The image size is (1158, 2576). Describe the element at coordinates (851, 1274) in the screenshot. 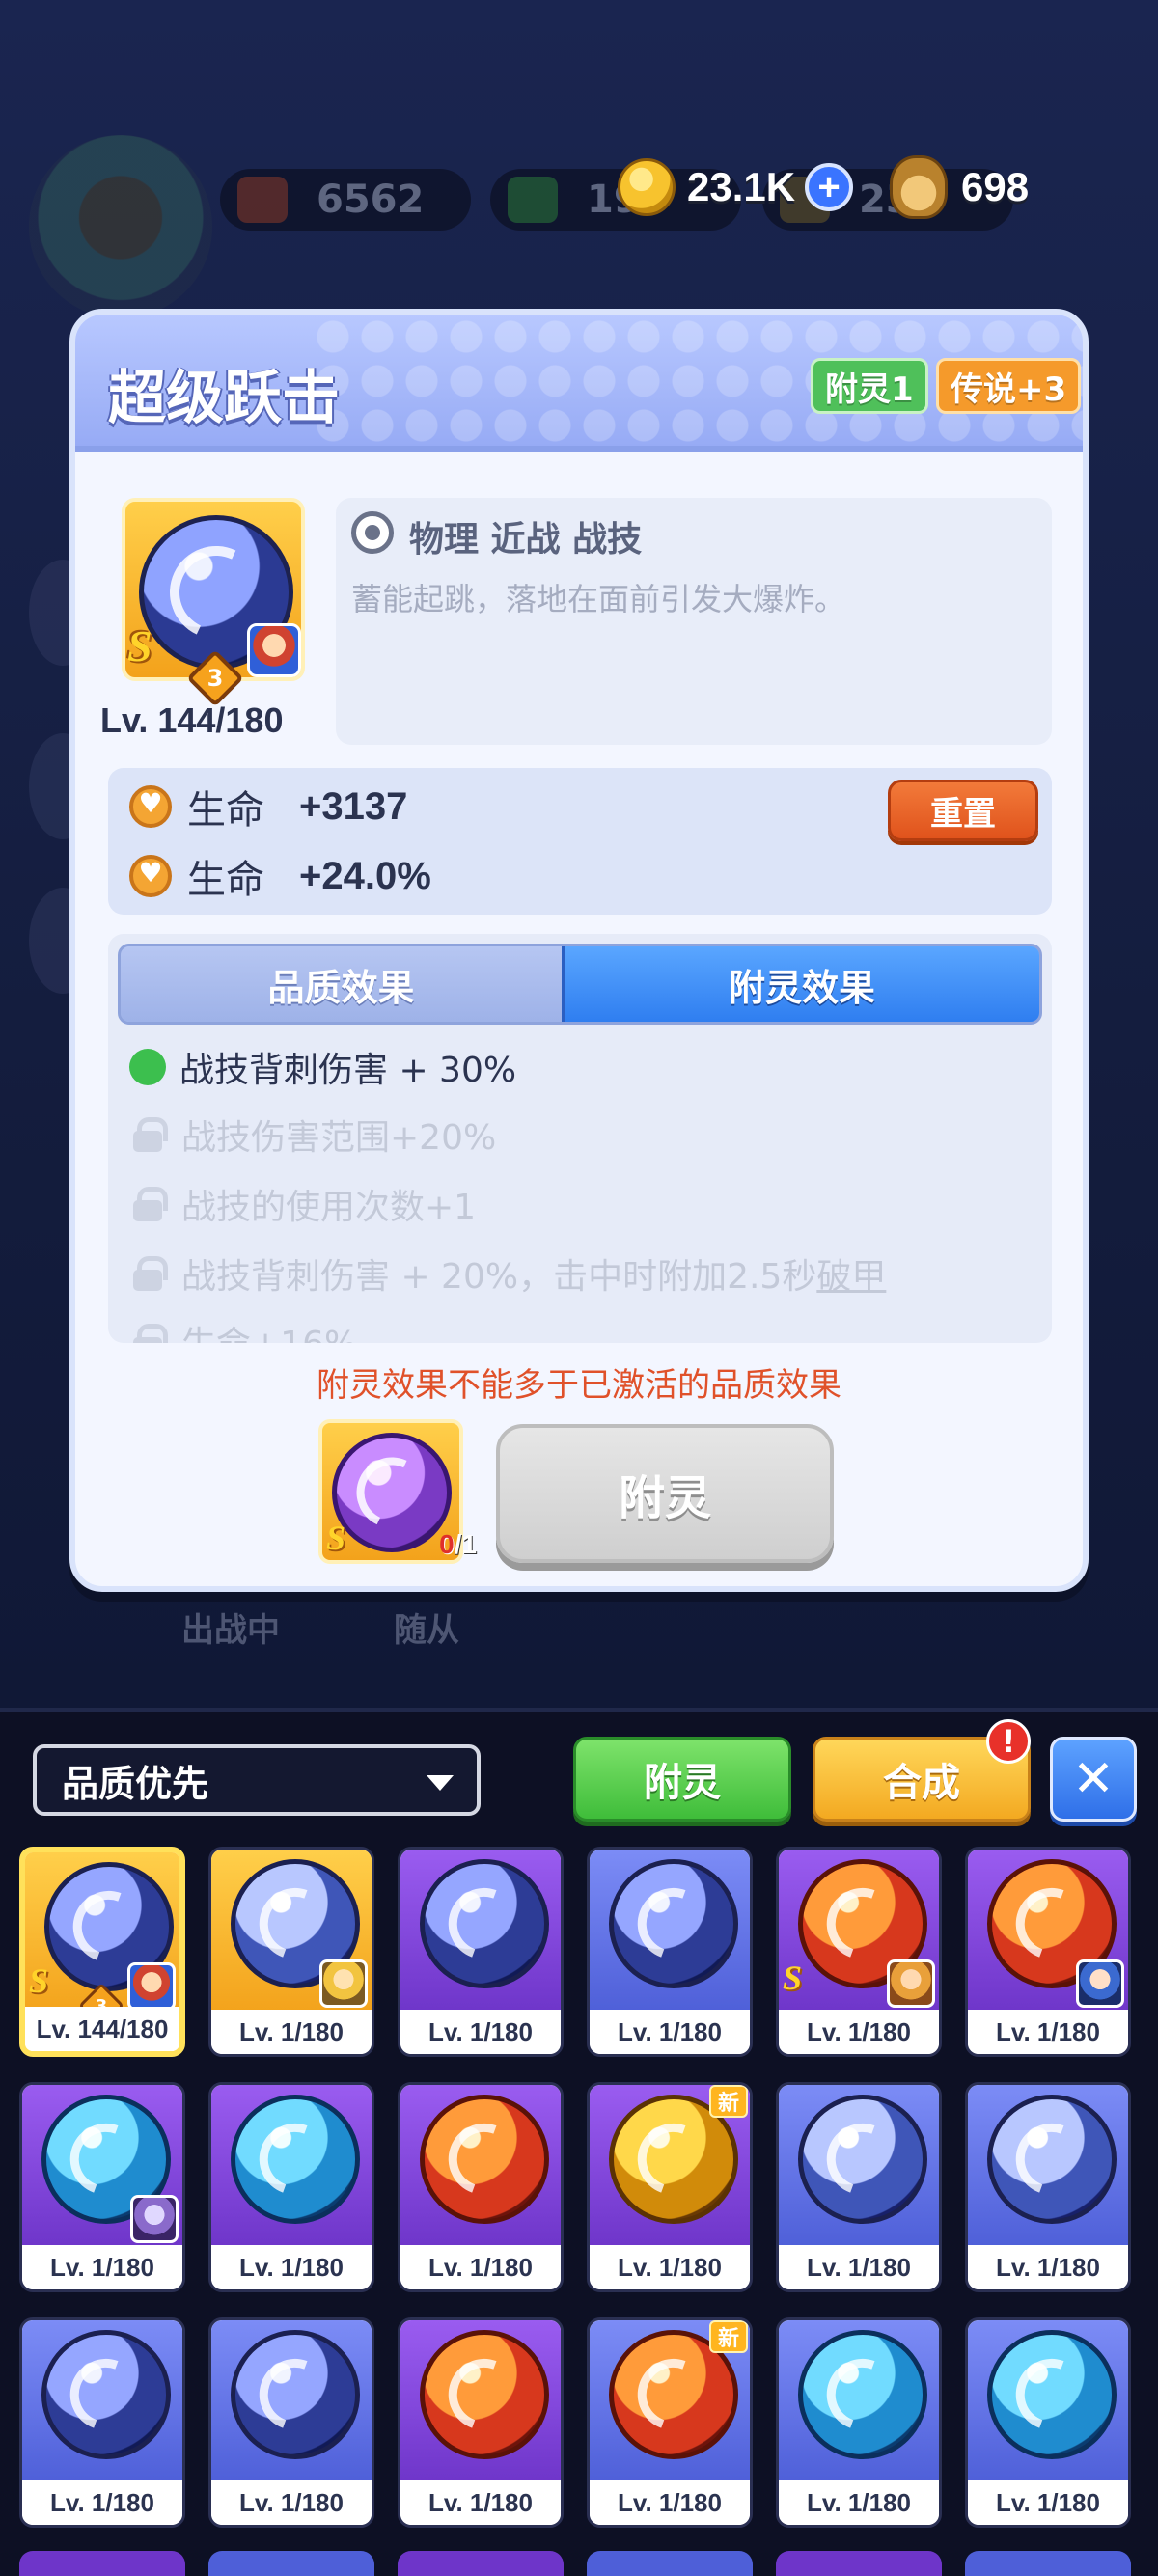

I see `armor-break-link: 破甲` at that location.